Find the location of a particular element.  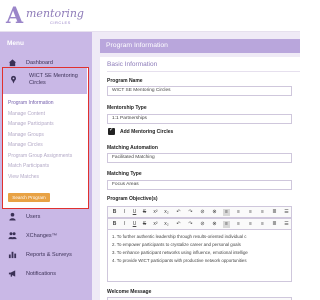

submenu-manage-participants: Manage Participants is located at coordinates (47, 126).